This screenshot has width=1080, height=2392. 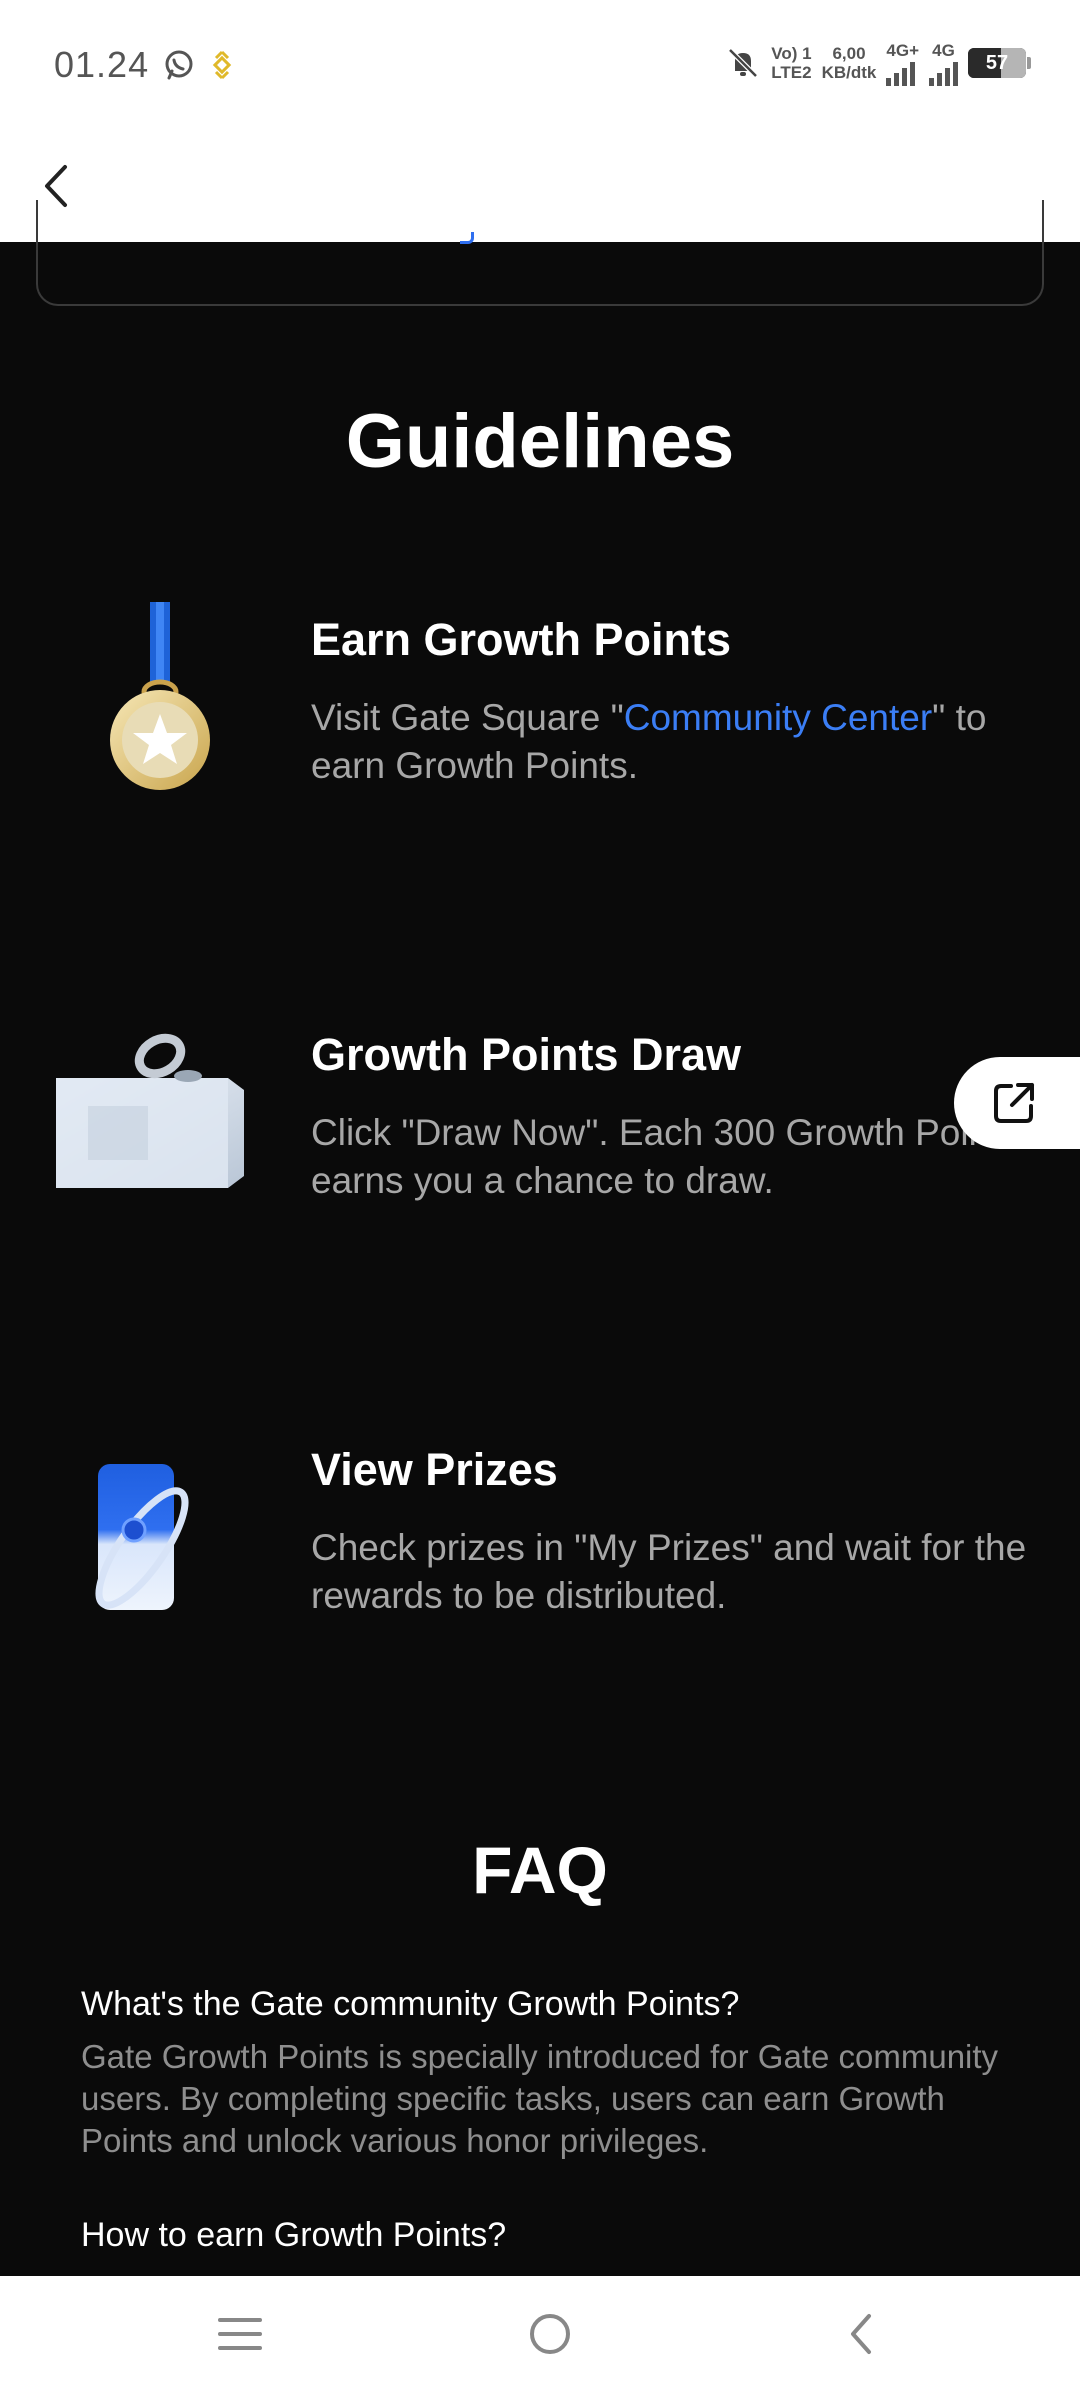 What do you see at coordinates (521, 639) in the screenshot?
I see `step-title: Earn Growth Points` at bounding box center [521, 639].